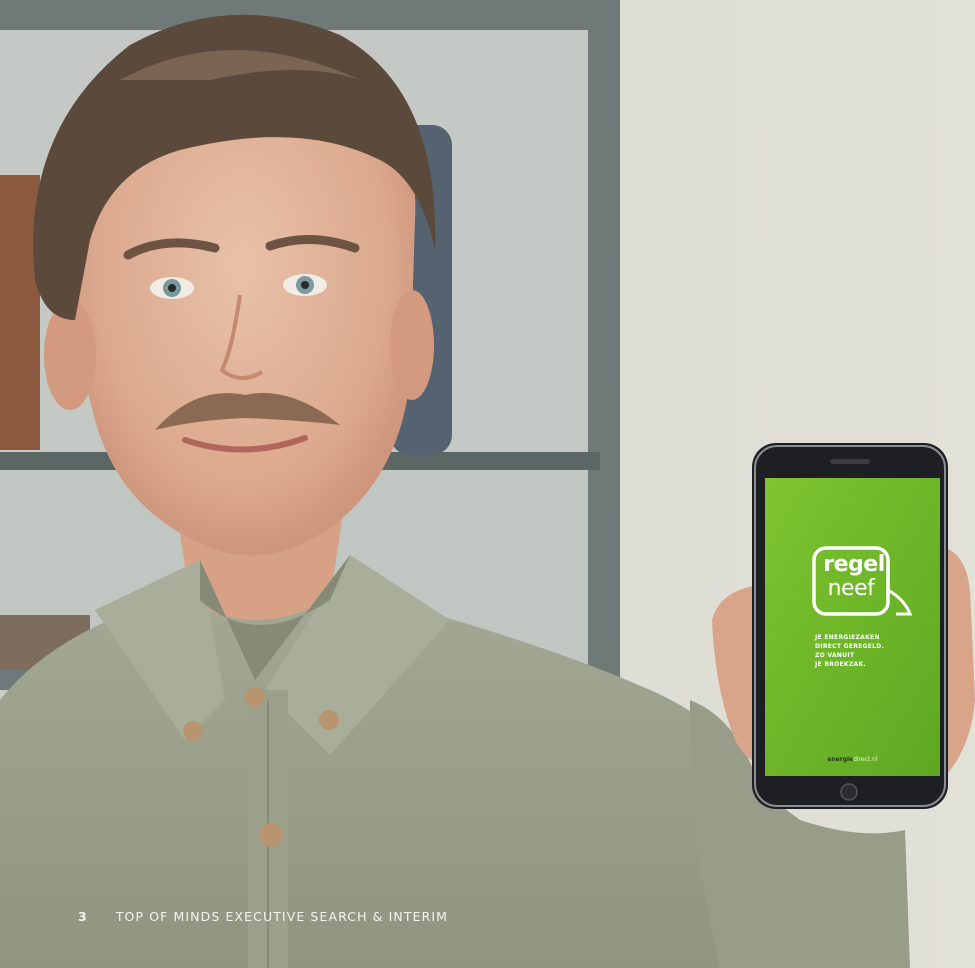 The image size is (975, 968). Describe the element at coordinates (282, 916) in the screenshot. I see `company-name: TOP OF MINDS EXECUTIVE SEARCH & INTERIM` at that location.